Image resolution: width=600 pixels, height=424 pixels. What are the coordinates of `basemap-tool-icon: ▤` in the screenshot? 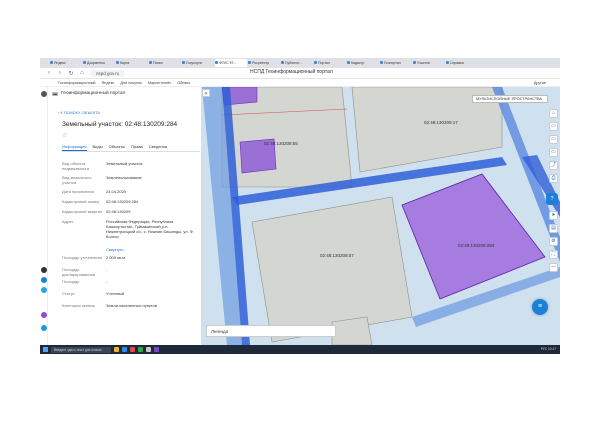 It's located at (553, 228).